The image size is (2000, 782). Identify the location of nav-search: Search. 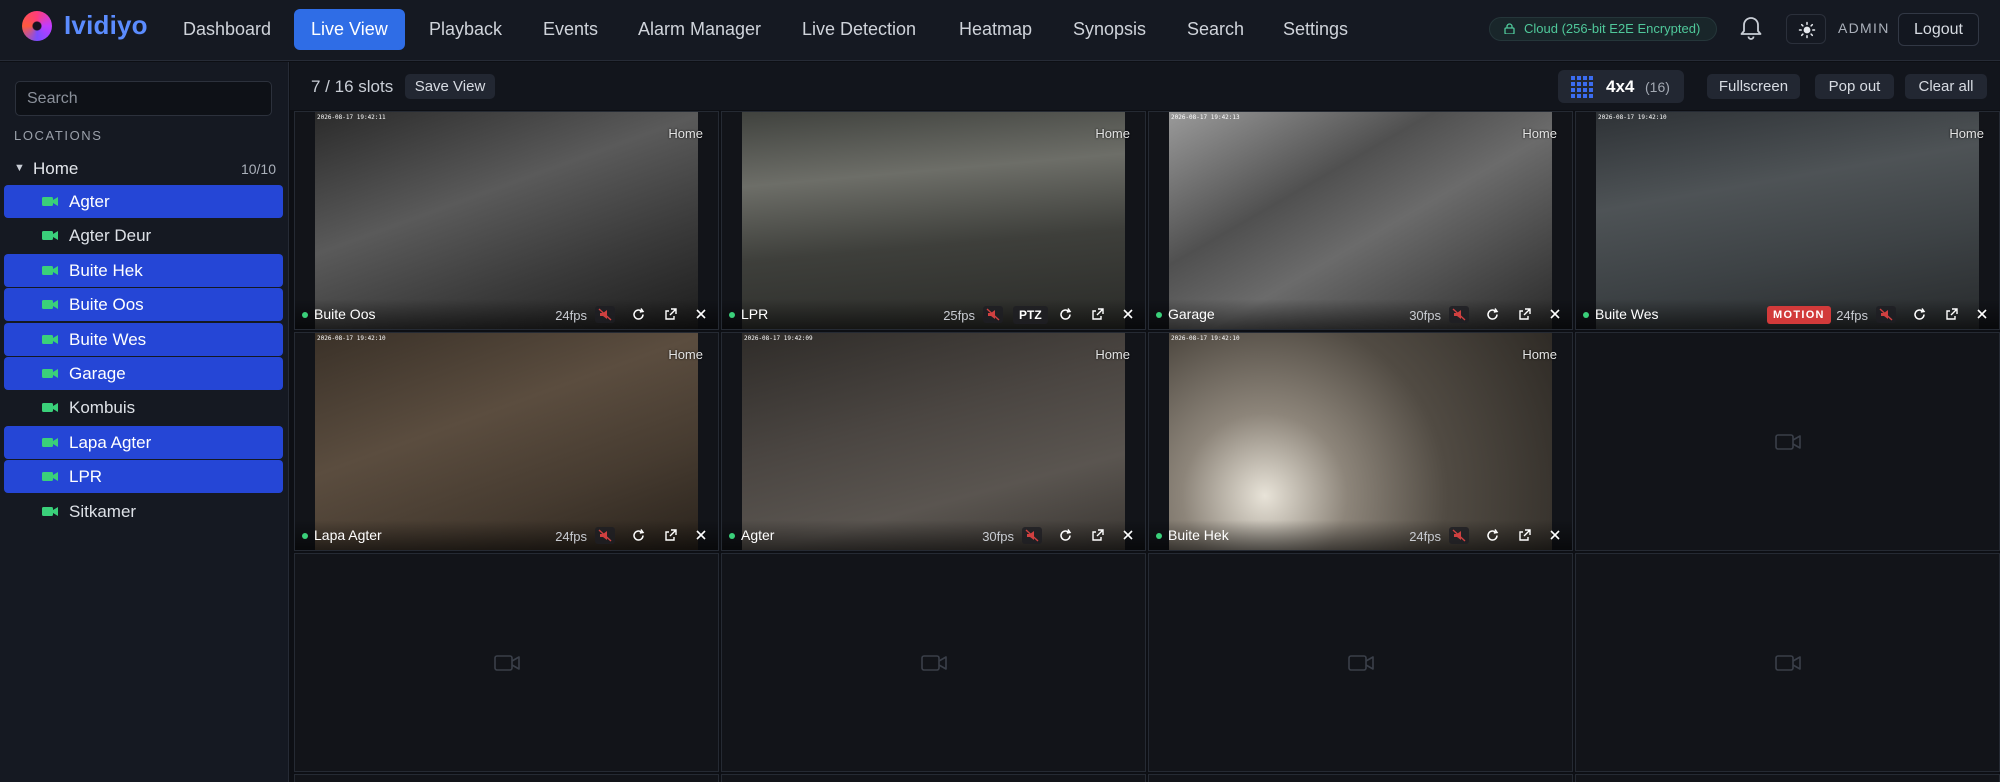
(1215, 29).